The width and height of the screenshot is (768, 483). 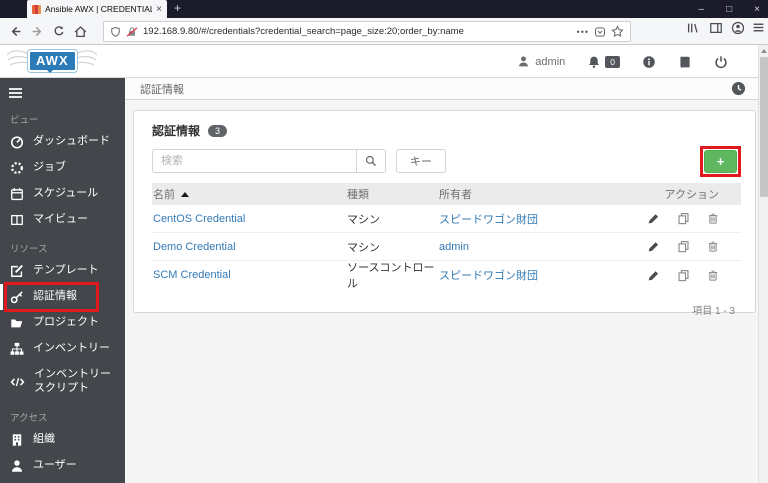 I want to click on current-user: admin, so click(x=541, y=61).